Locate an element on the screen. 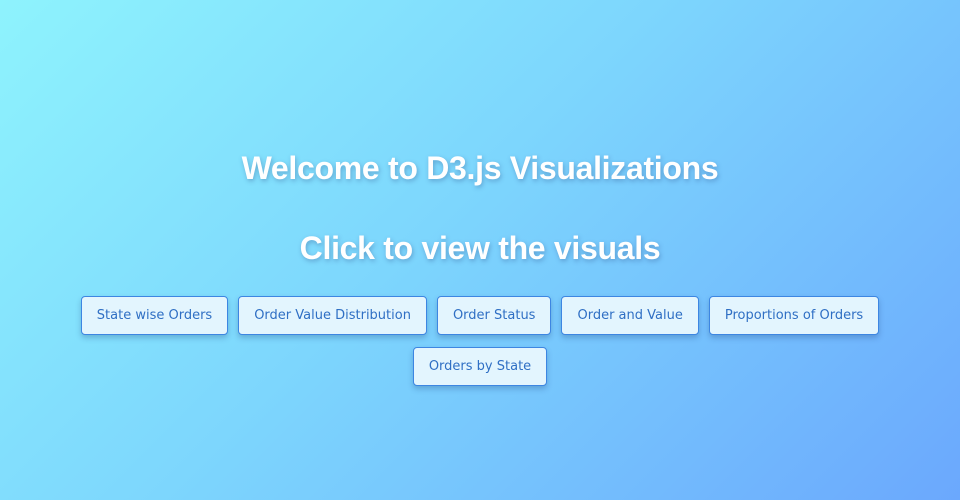 Image resolution: width=960 pixels, height=500 pixels. order-status-button: Order Status is located at coordinates (494, 315).